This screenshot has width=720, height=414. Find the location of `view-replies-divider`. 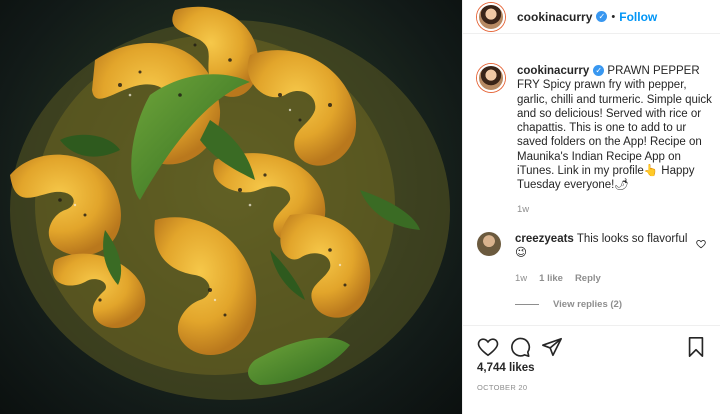

view-replies-divider is located at coordinates (527, 304).